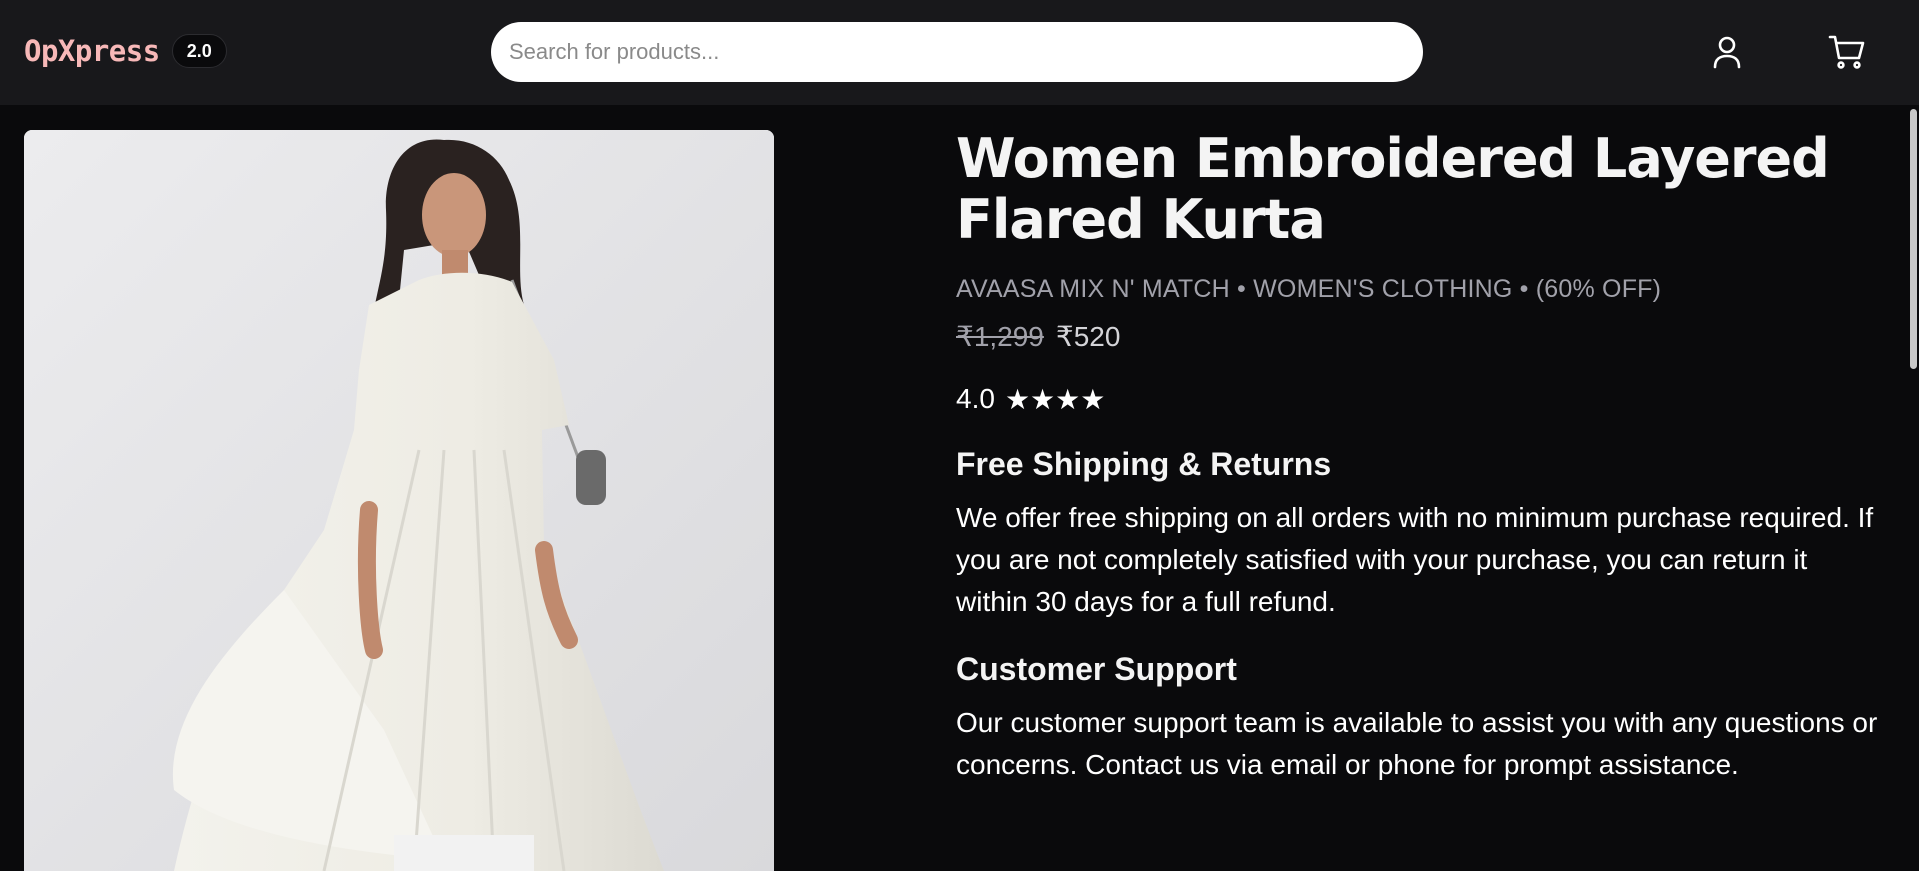 This screenshot has height=871, width=1919. What do you see at coordinates (1055, 399) in the screenshot?
I see `rating-stars-icon: ★★★★` at bounding box center [1055, 399].